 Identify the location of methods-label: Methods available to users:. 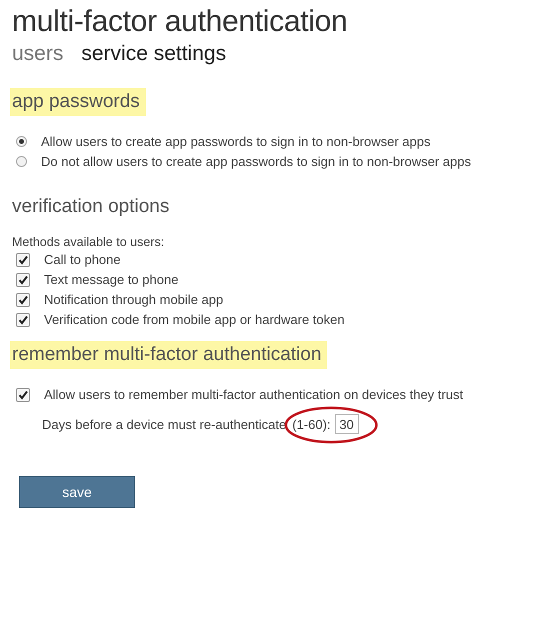
(89, 242).